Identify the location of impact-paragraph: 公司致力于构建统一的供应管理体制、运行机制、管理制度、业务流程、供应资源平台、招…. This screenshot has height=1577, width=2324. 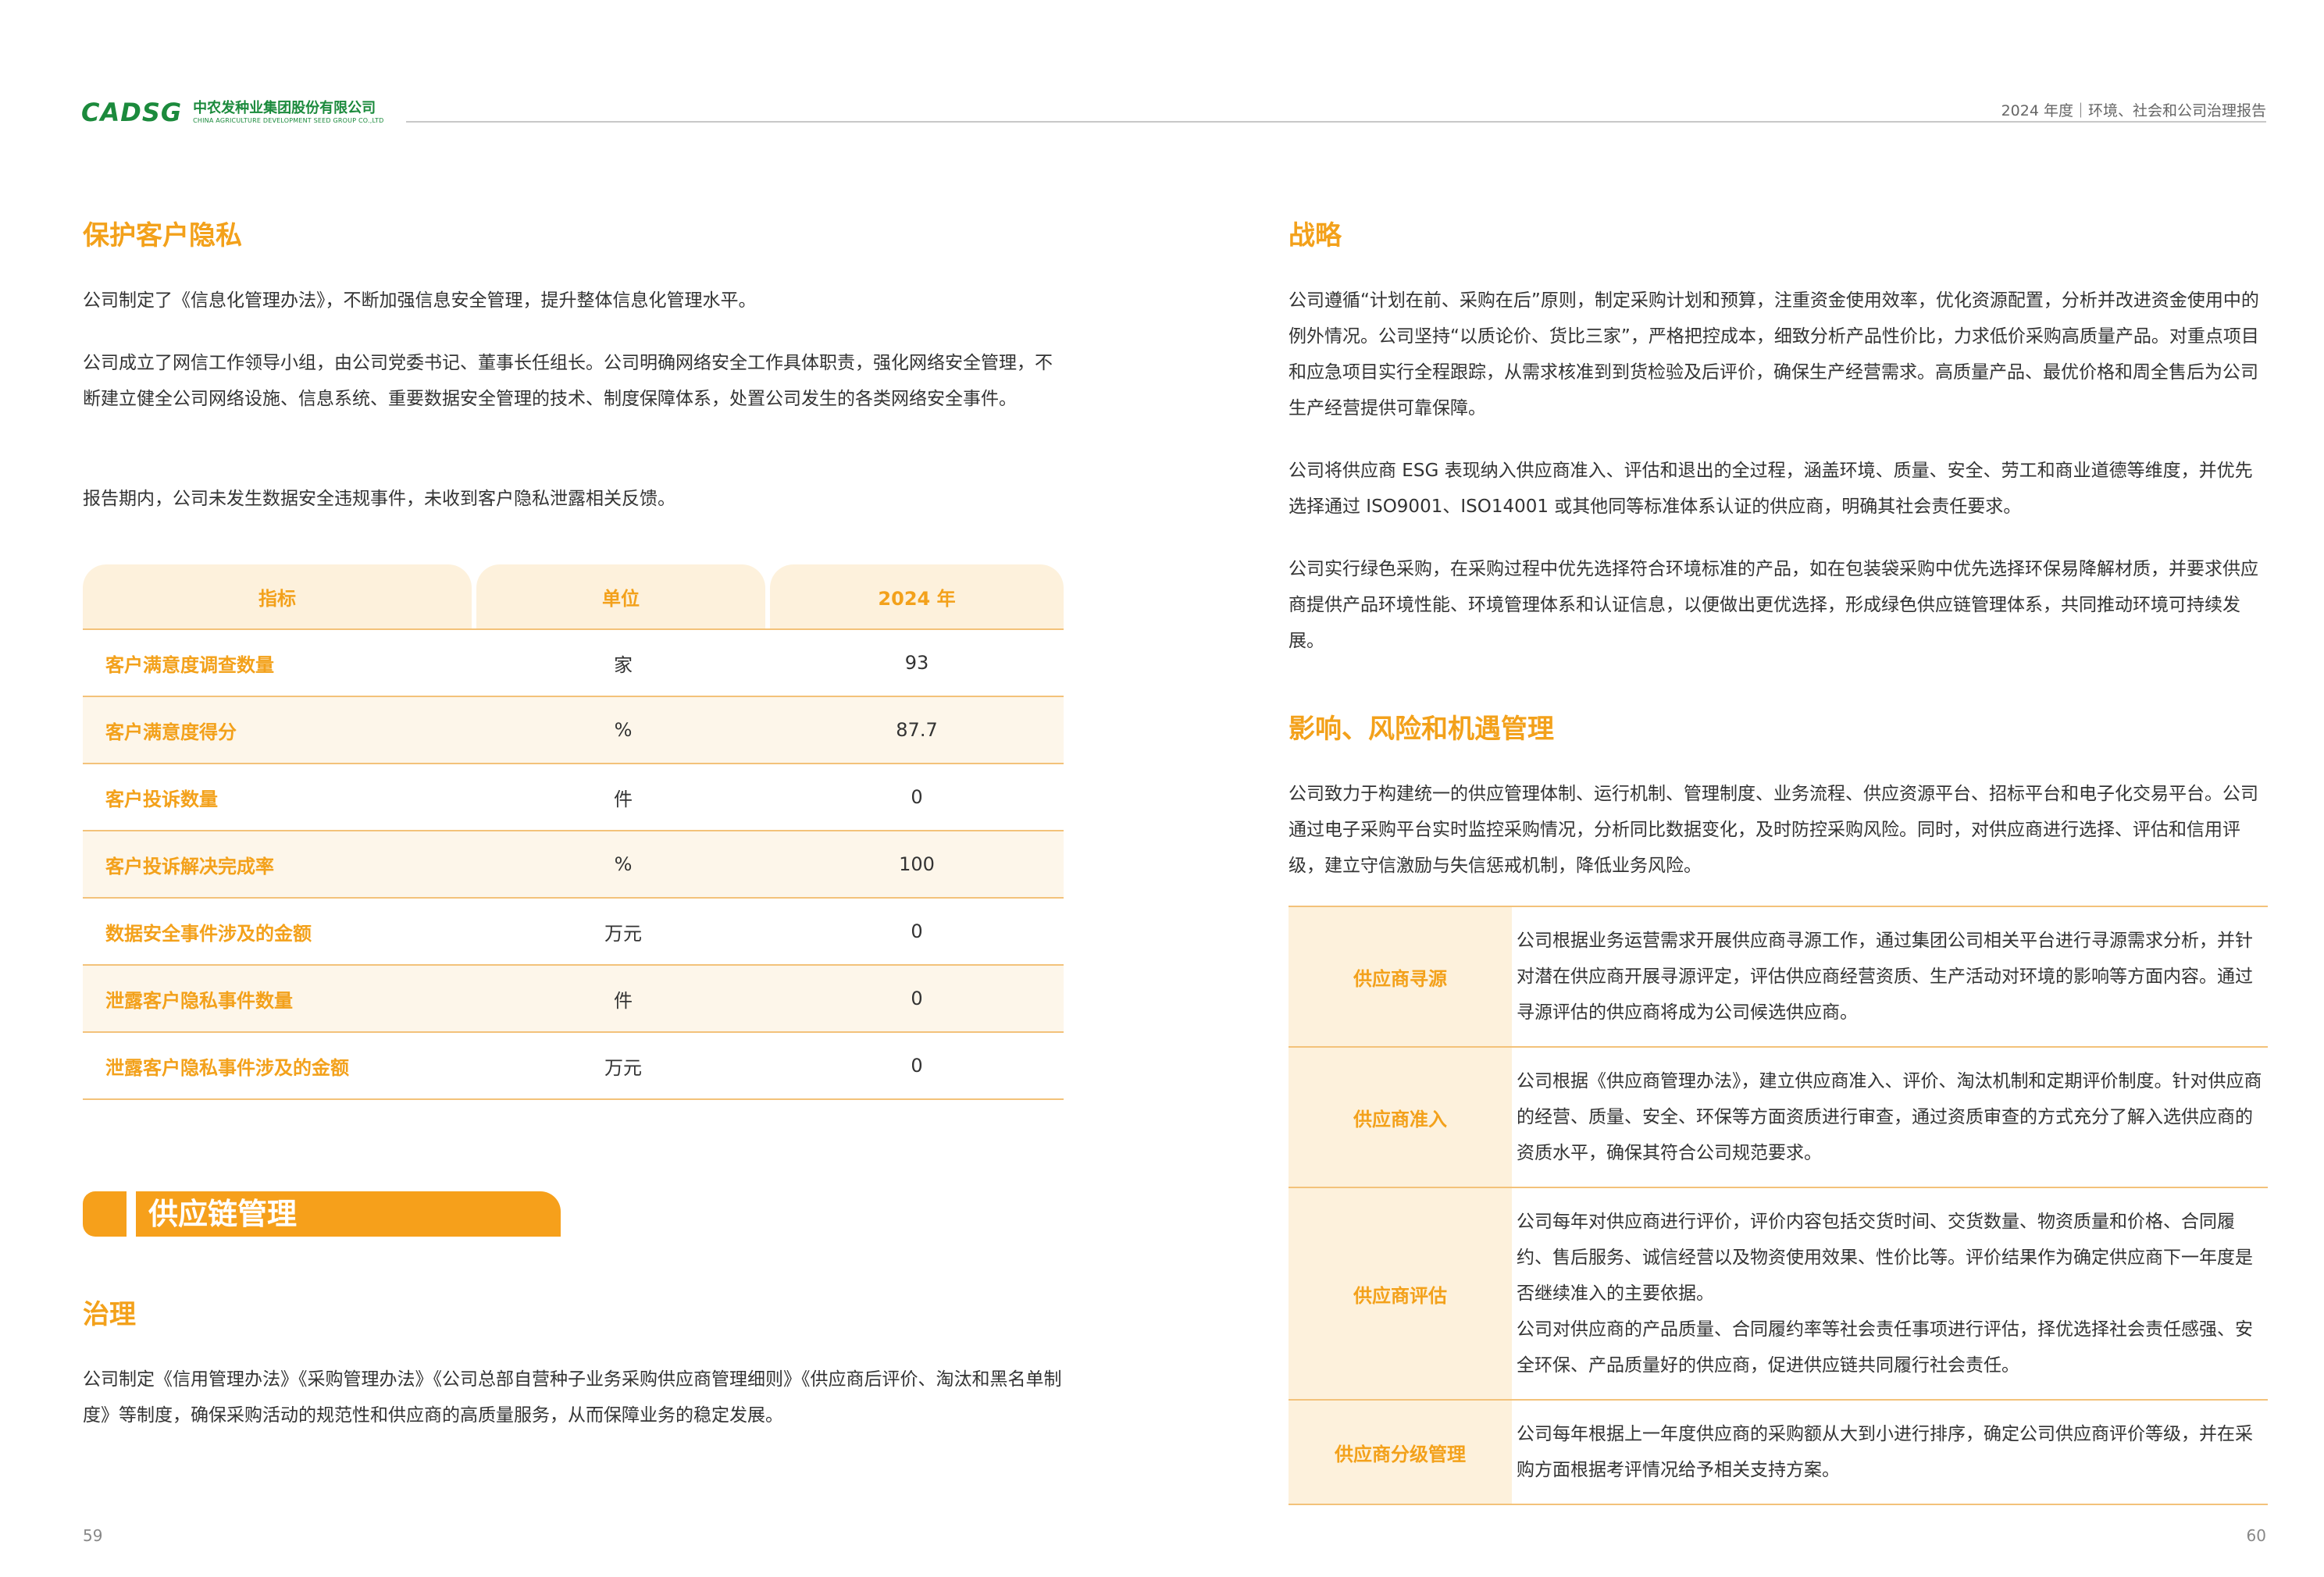
(1774, 830).